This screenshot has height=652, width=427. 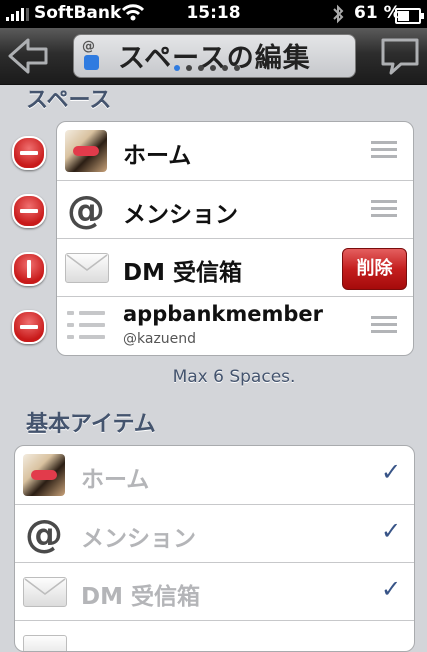 What do you see at coordinates (29, 153) in the screenshot?
I see `remove-button-home` at bounding box center [29, 153].